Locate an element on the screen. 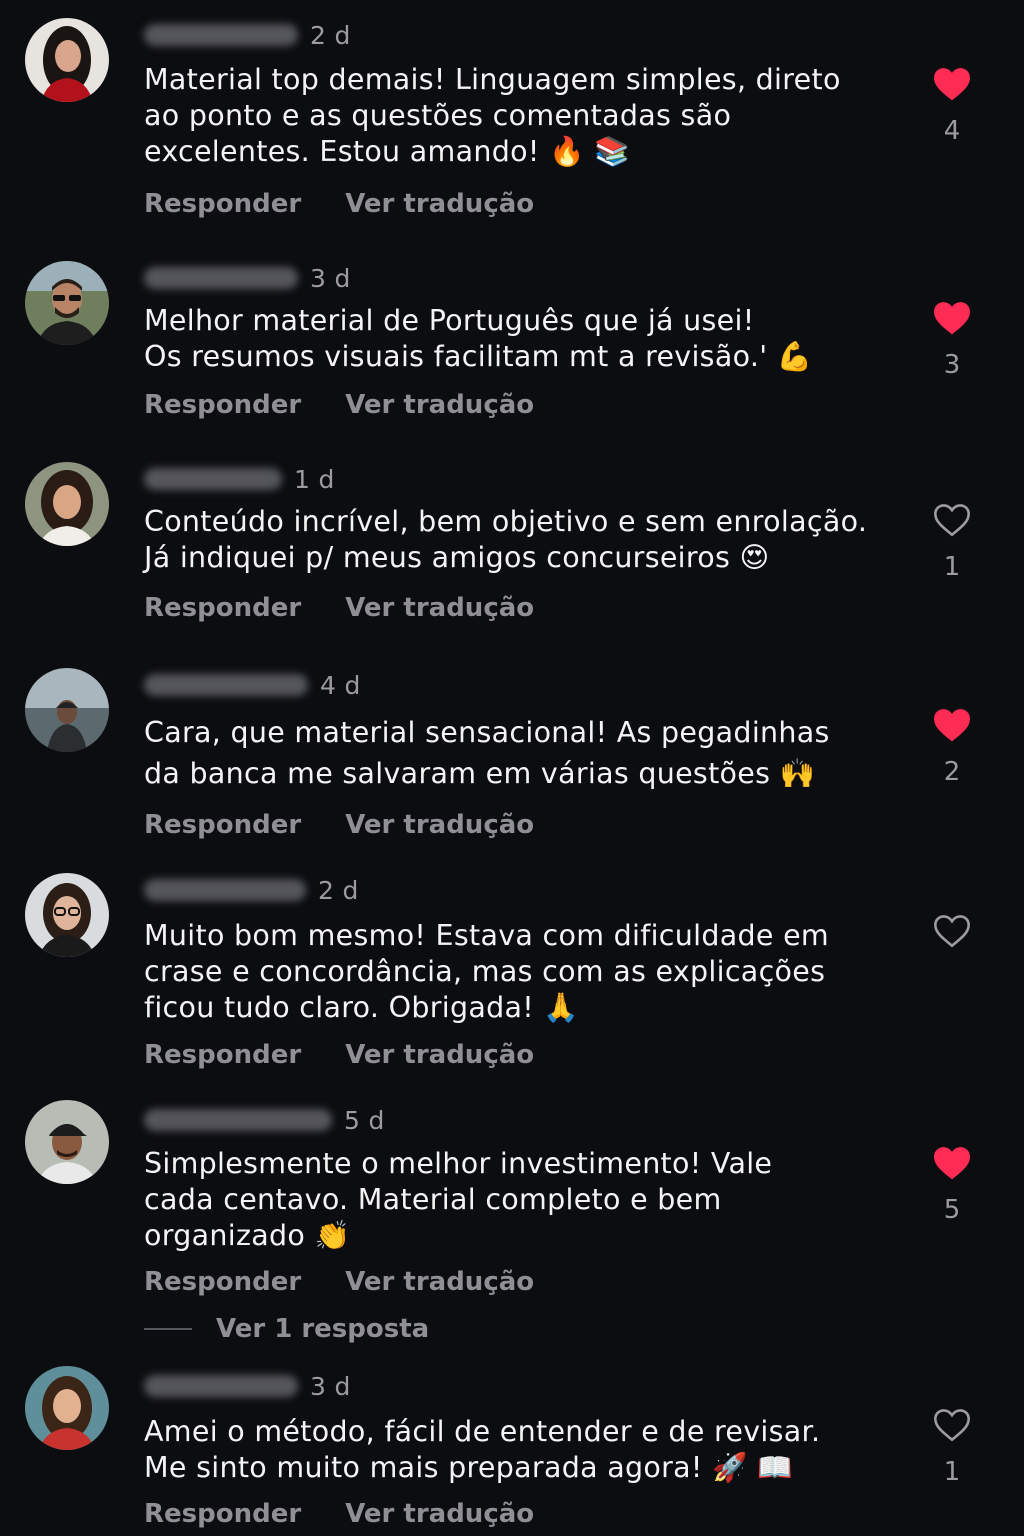  view-replies-label: Ver 1 resposta is located at coordinates (323, 1329).